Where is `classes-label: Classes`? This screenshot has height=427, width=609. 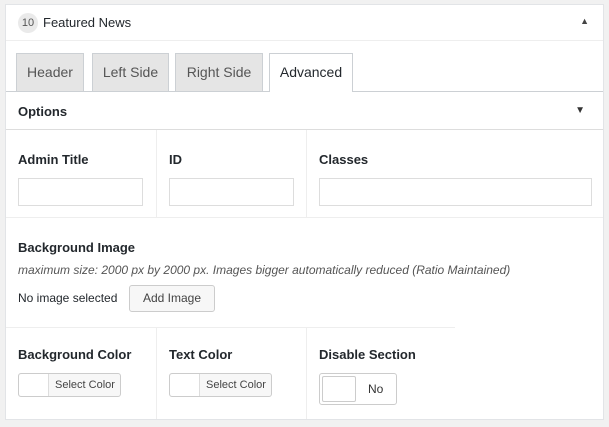
classes-label: Classes is located at coordinates (344, 159).